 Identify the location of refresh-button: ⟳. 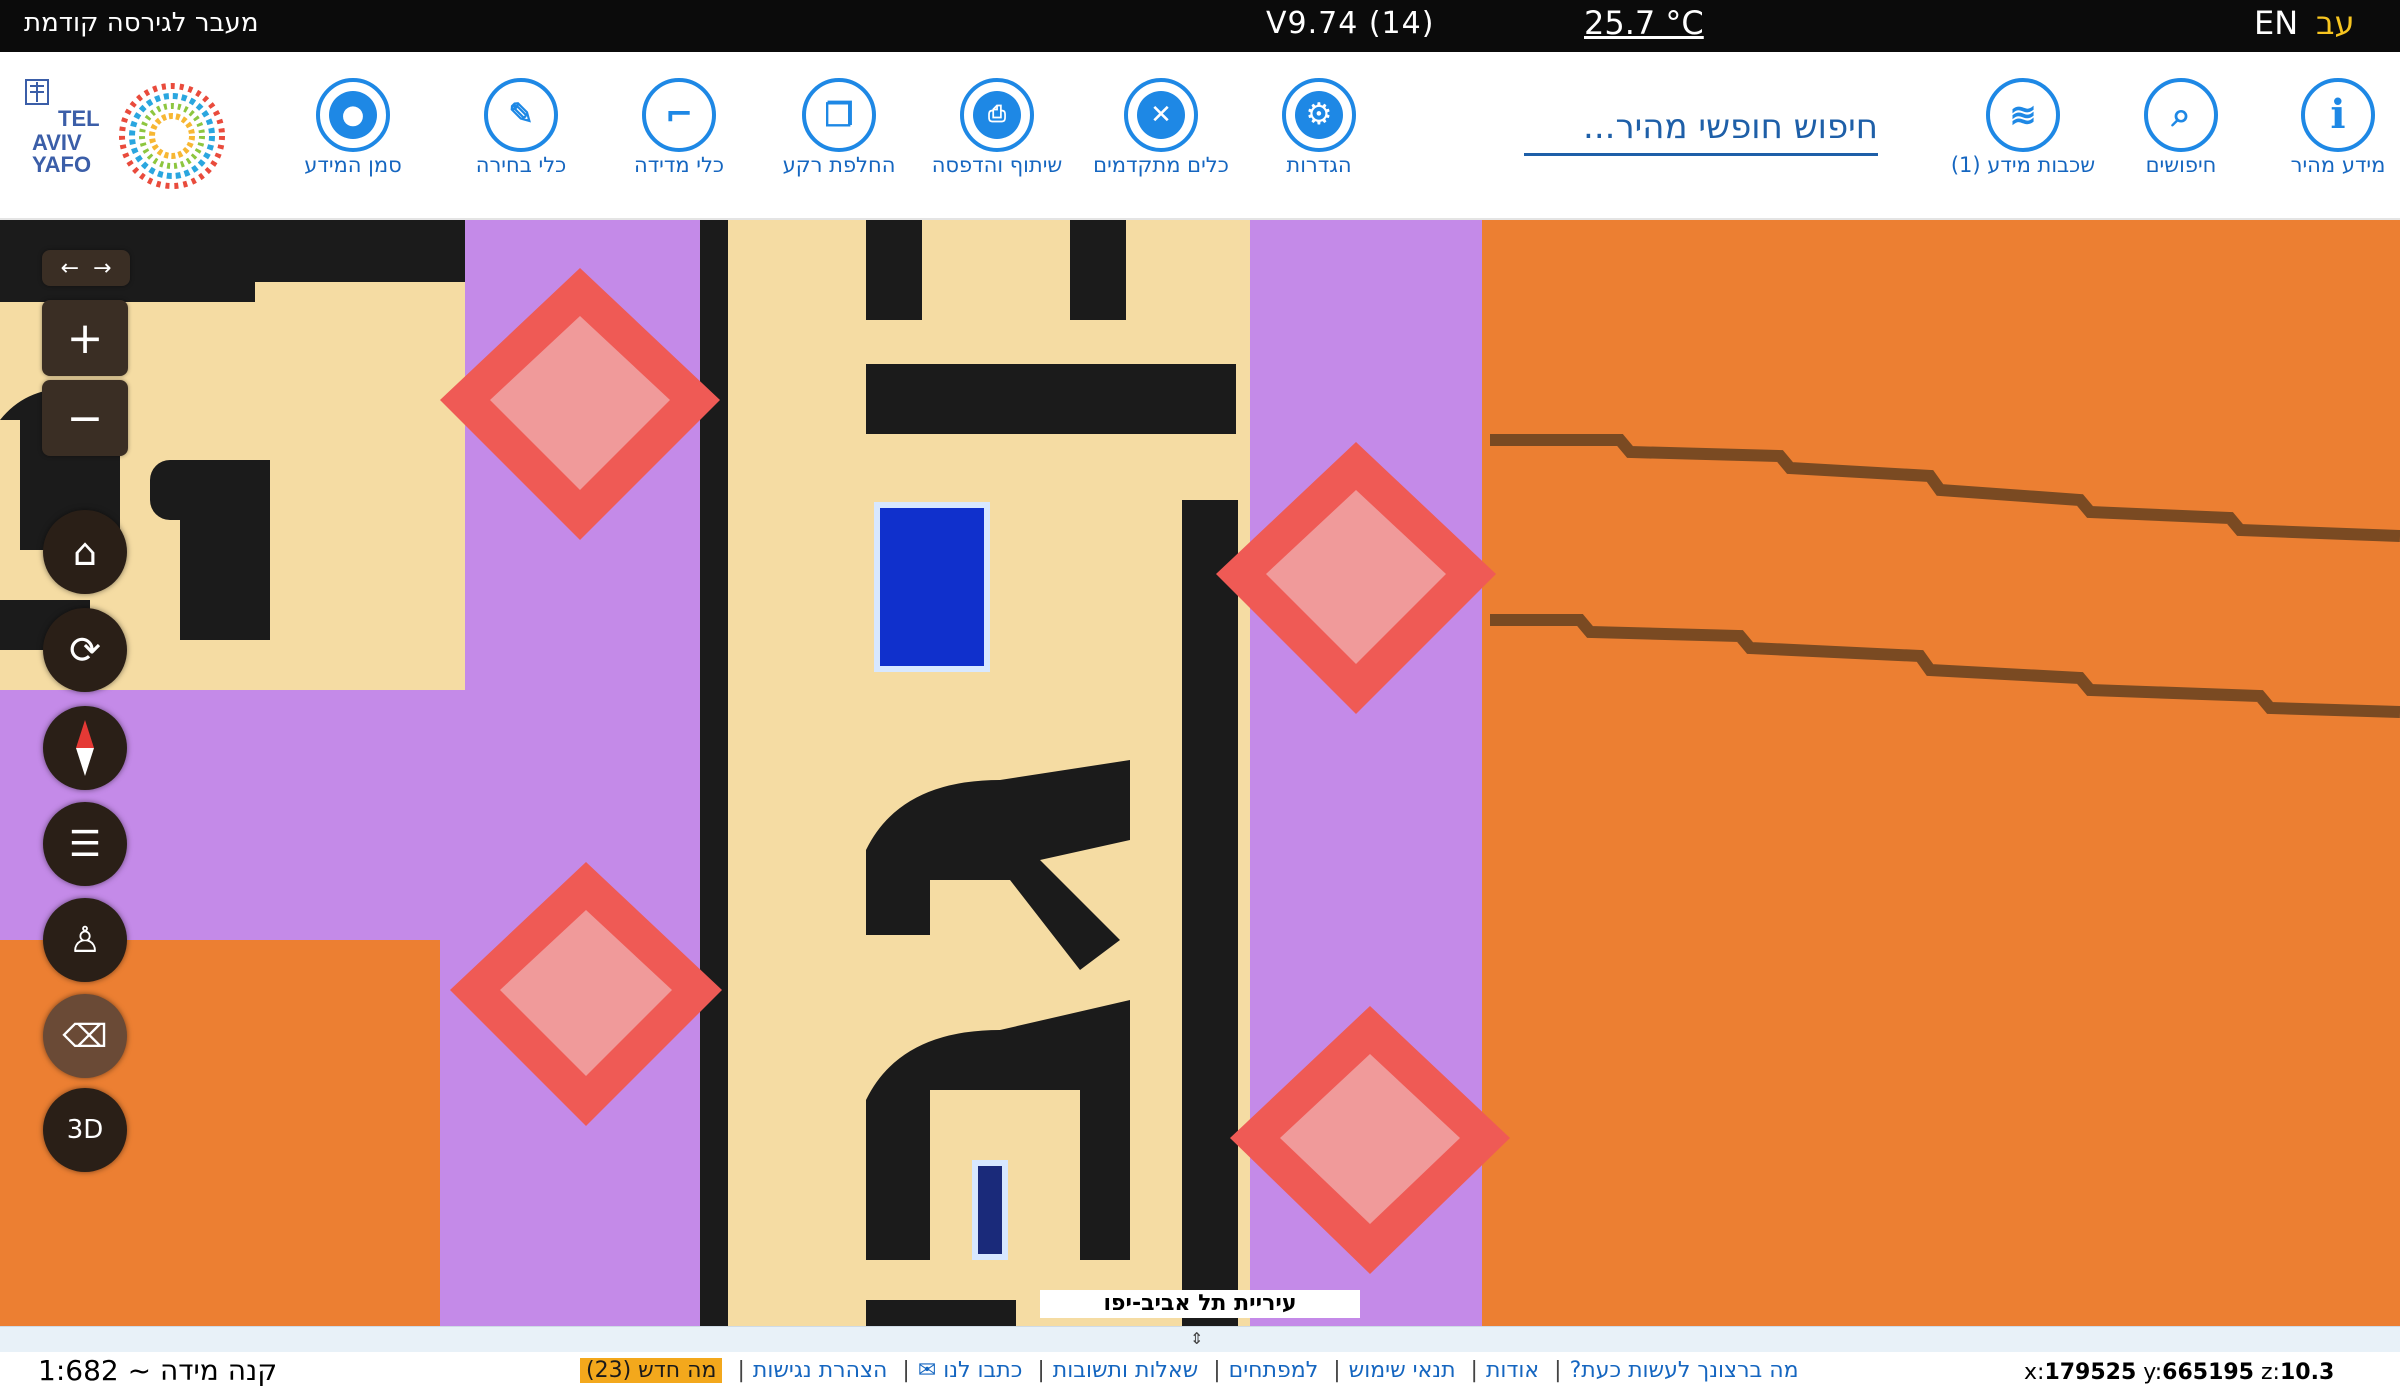
(85, 650).